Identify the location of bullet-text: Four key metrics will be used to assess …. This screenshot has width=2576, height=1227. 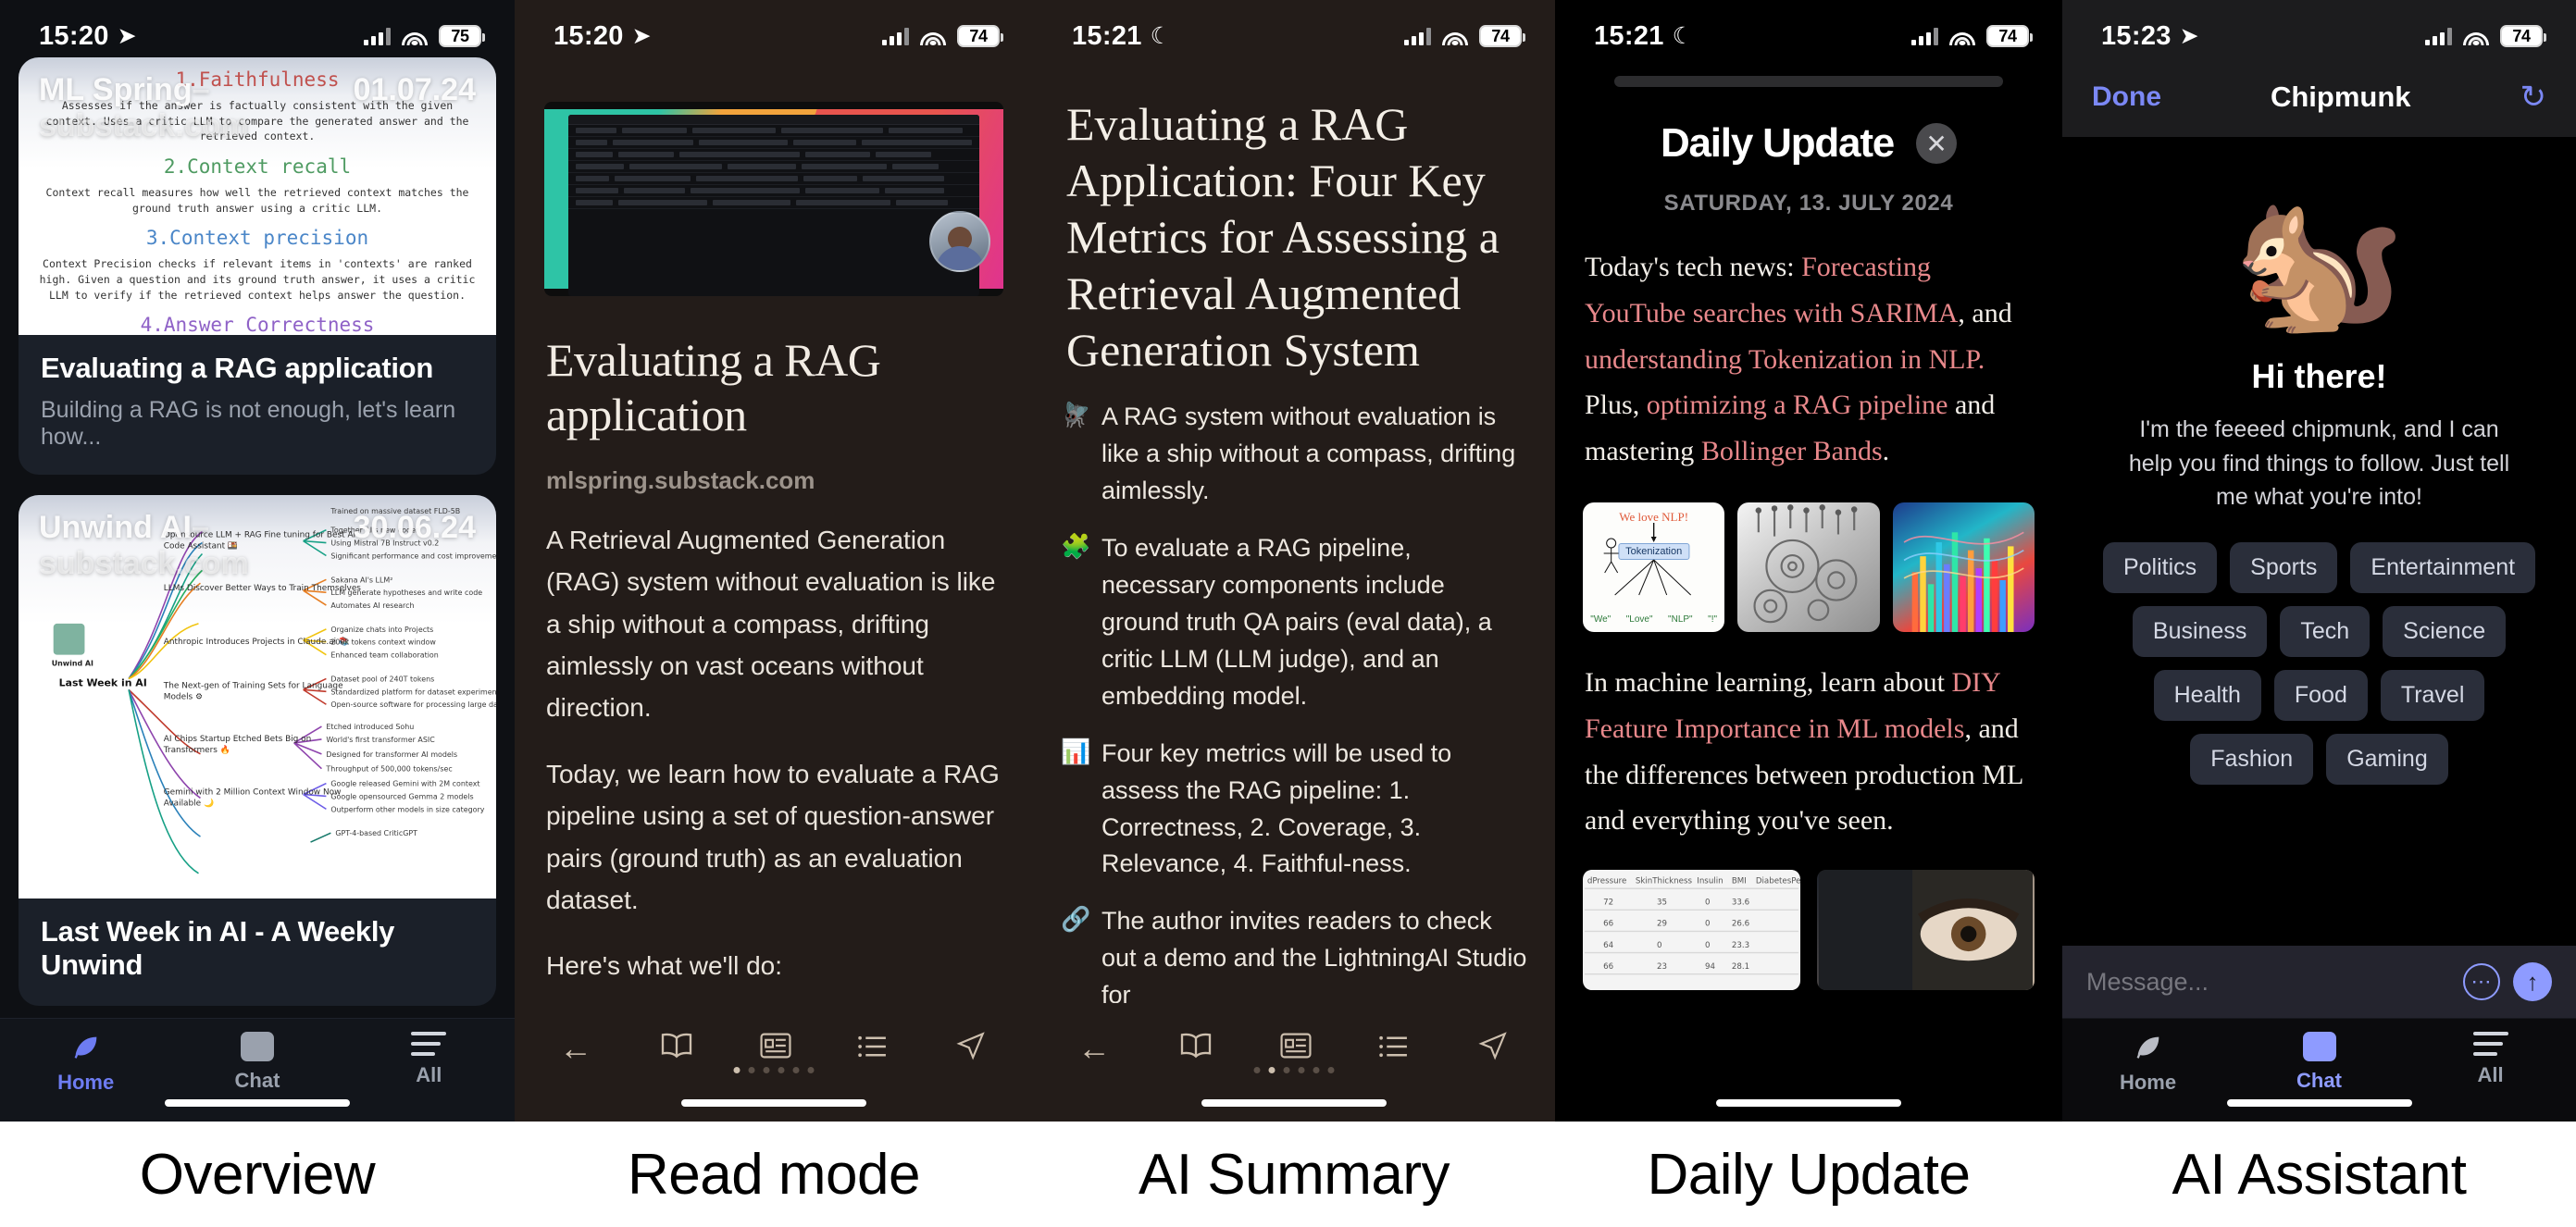
(1276, 808).